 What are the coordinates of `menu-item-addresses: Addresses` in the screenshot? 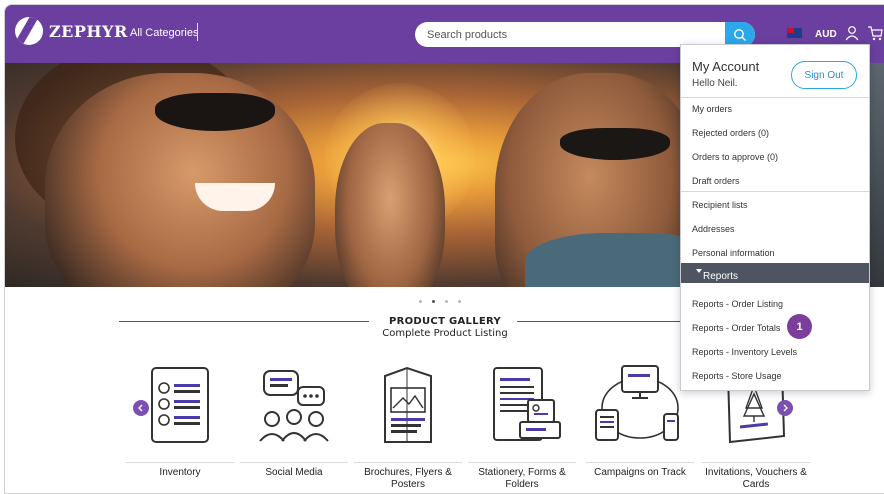 It's located at (713, 229).